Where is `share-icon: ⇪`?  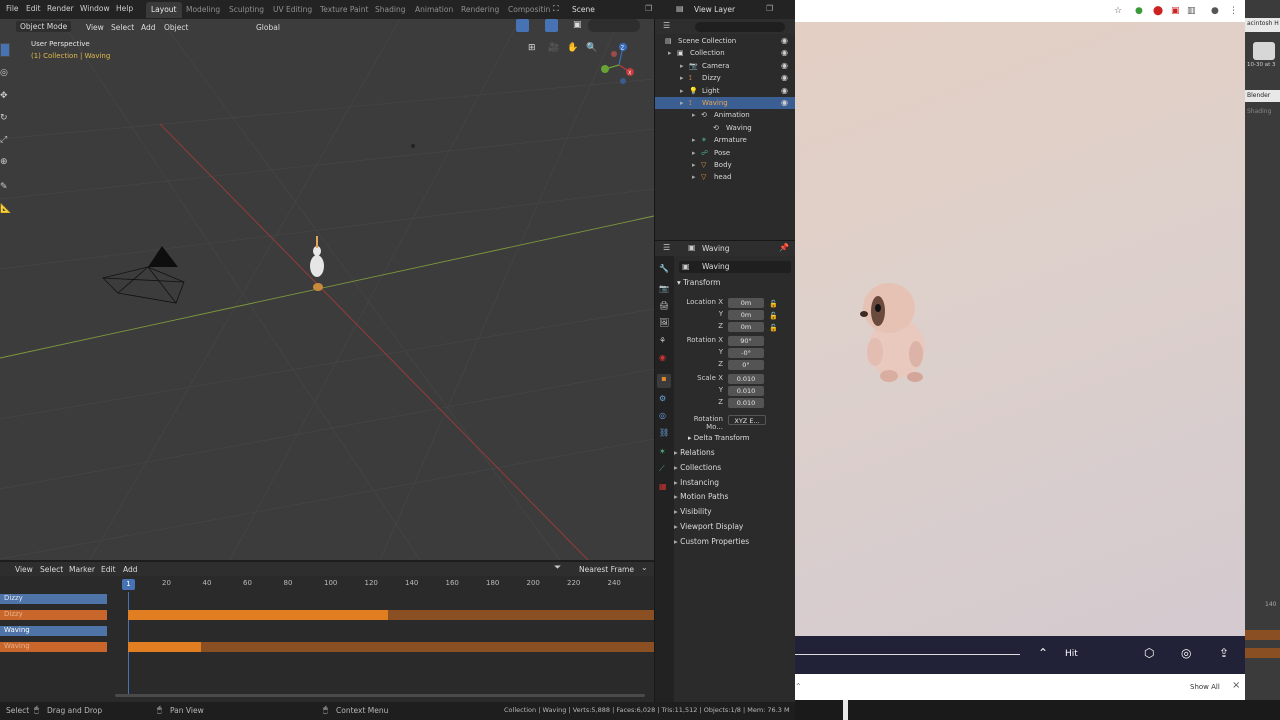
share-icon: ⇪ is located at coordinates (1224, 653).